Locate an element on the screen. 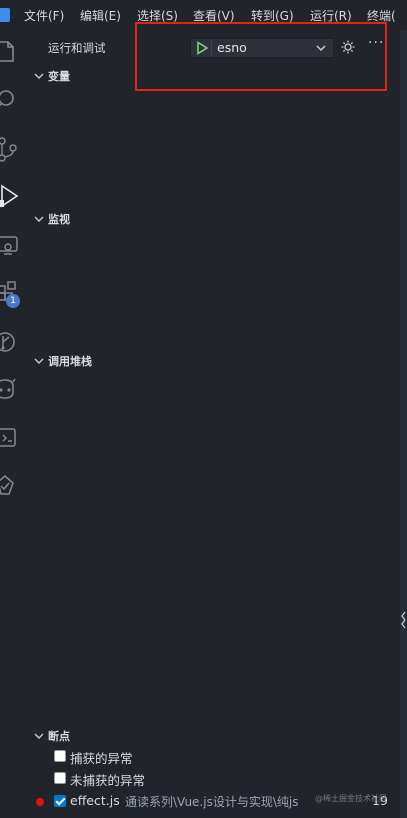 This screenshot has width=407, height=818. menu-edit: 编辑(E) is located at coordinates (100, 15).